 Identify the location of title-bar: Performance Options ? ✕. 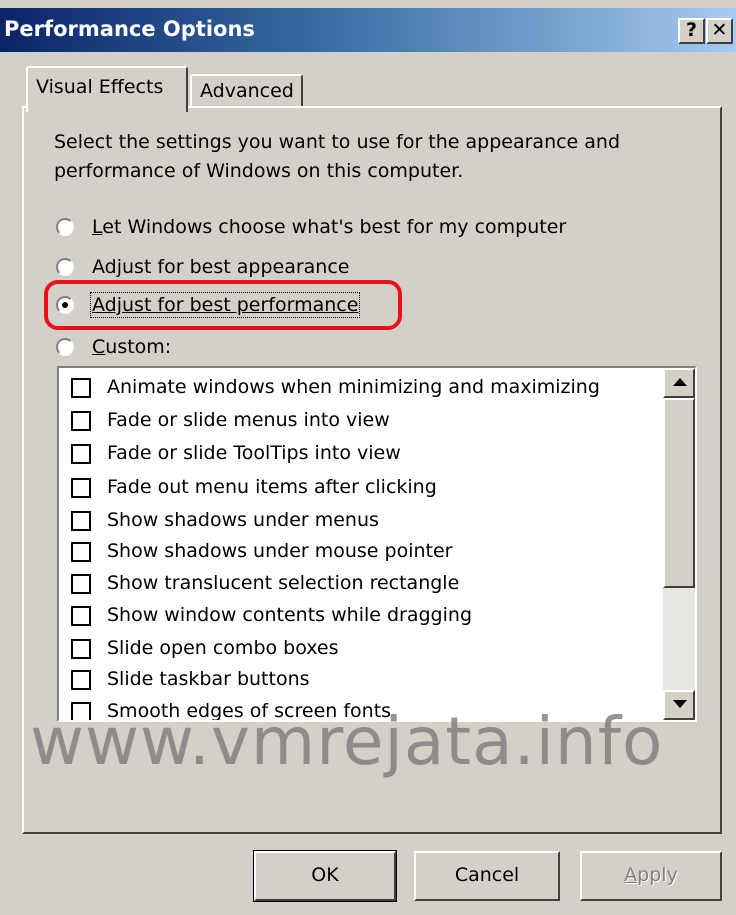
(368, 30).